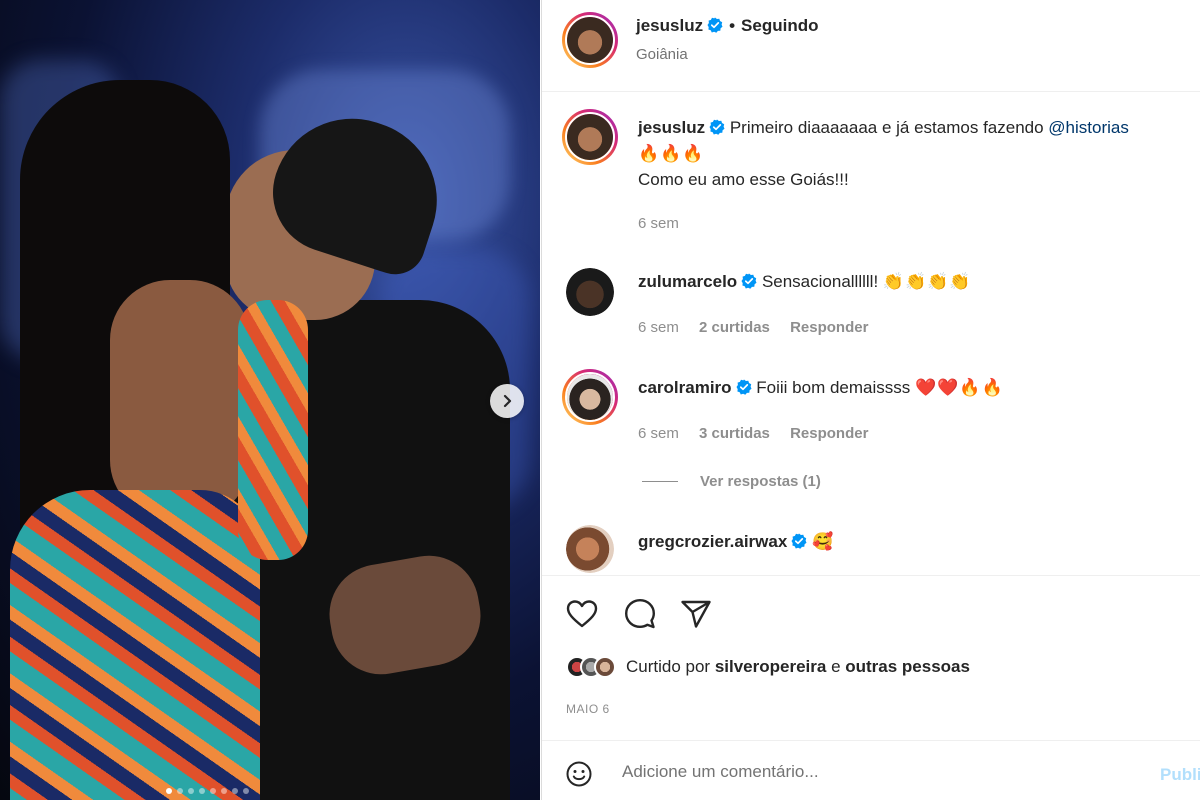  What do you see at coordinates (771, 666) in the screenshot?
I see `liked-by-user: silveropereira` at bounding box center [771, 666].